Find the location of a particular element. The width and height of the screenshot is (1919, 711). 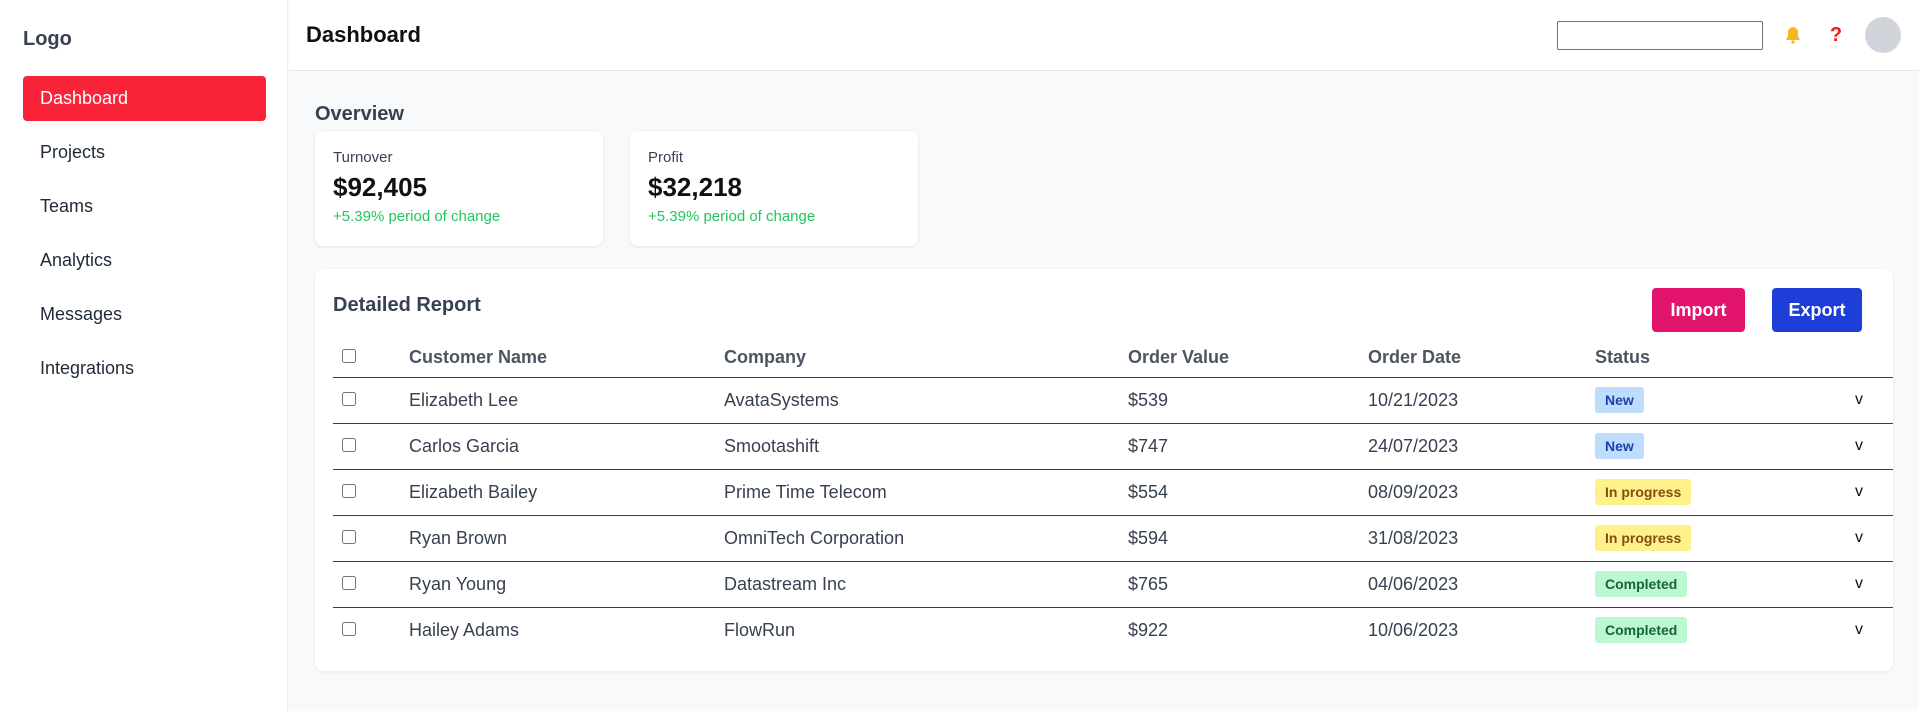

order-value: $554 is located at coordinates (1248, 492).